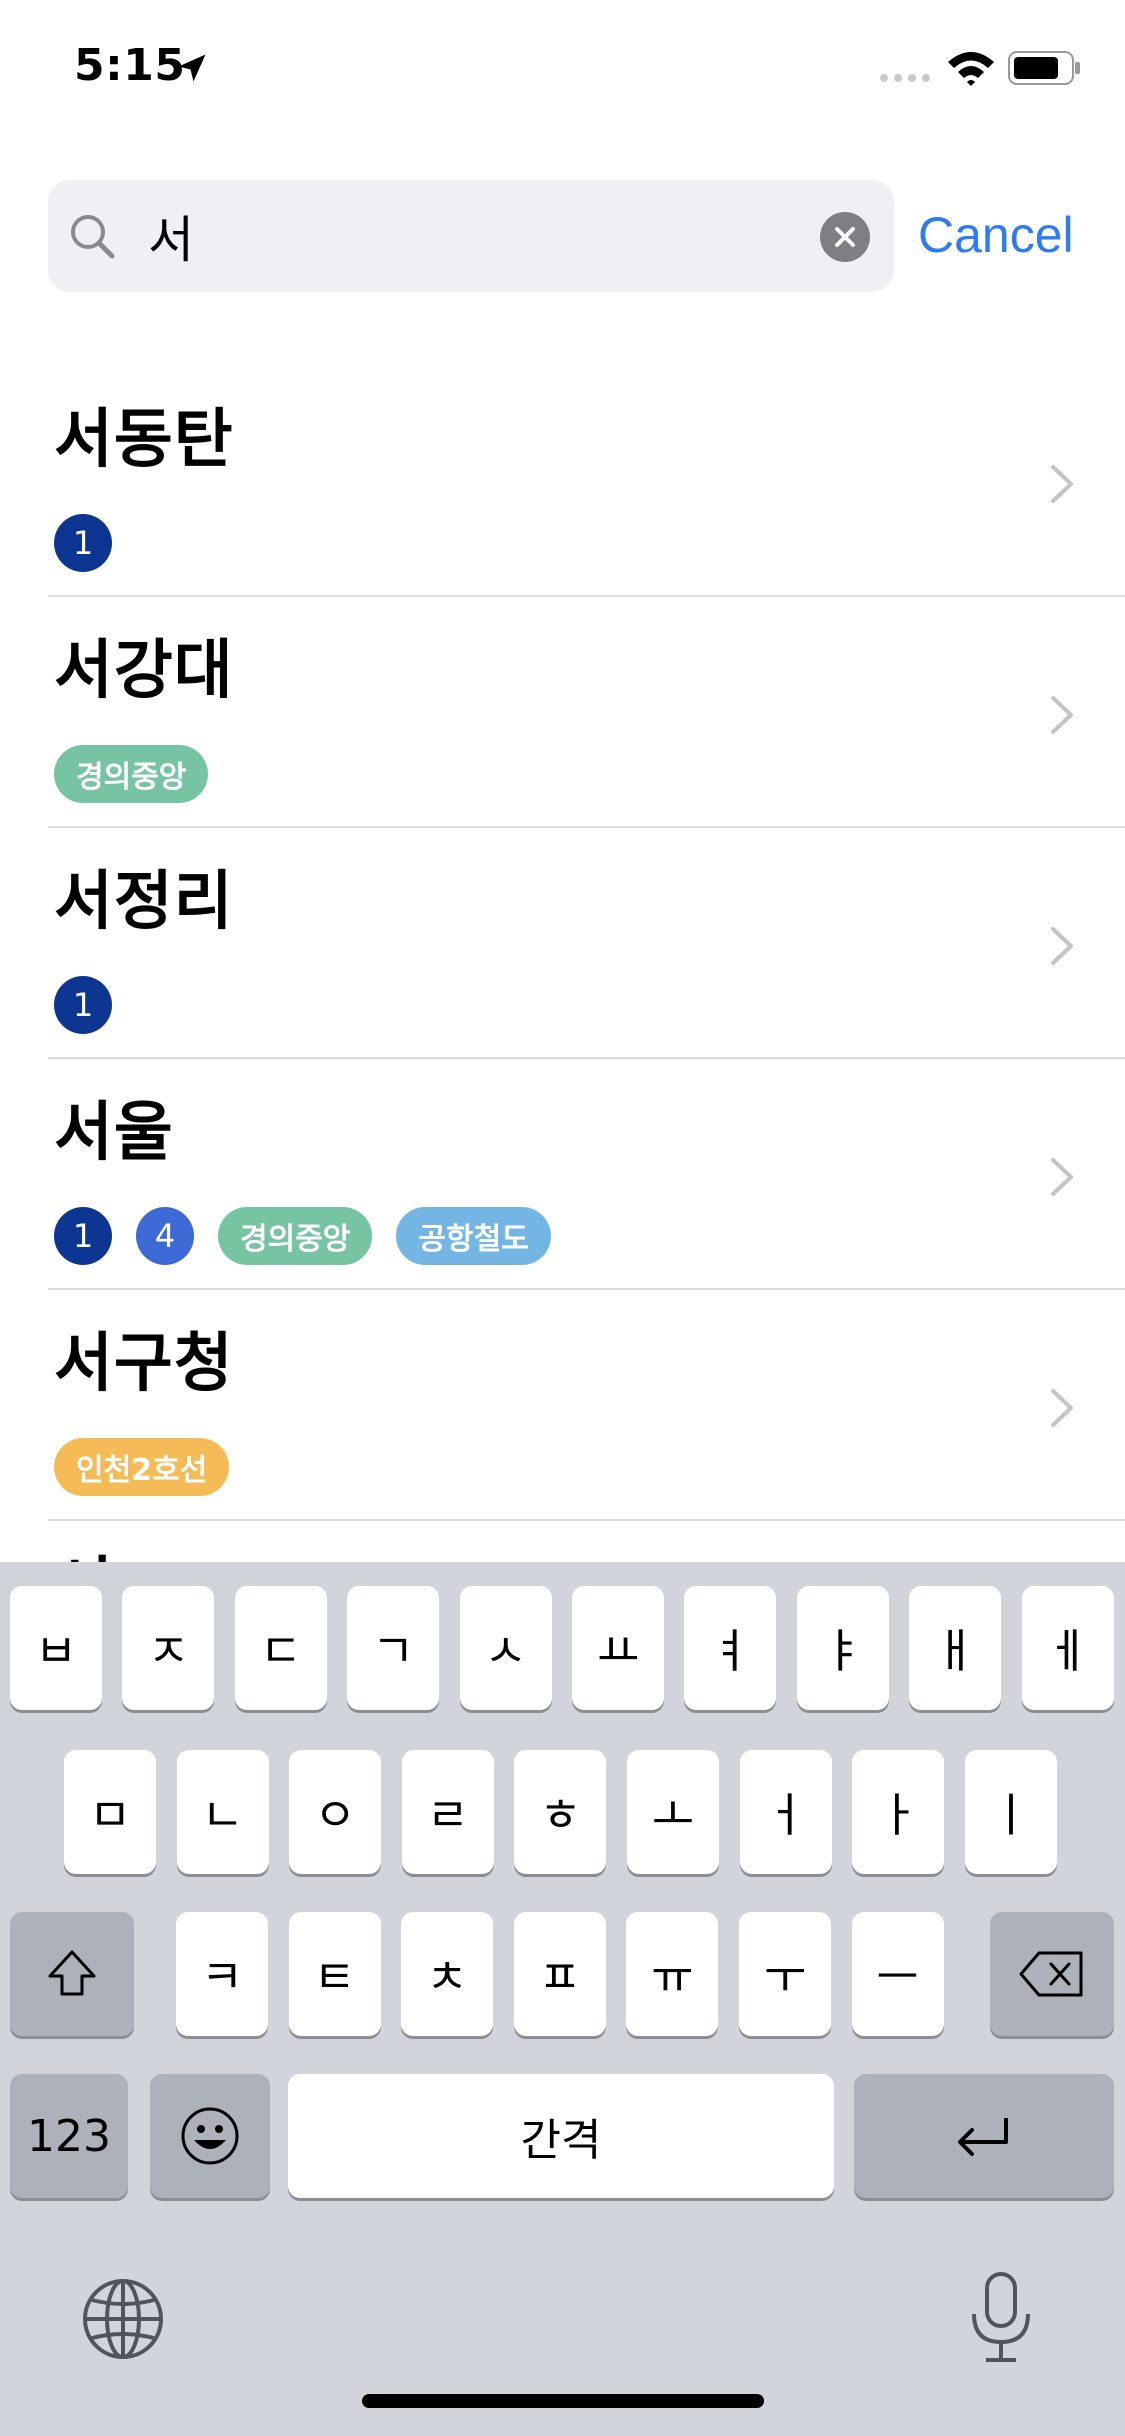 The width and height of the screenshot is (1125, 2436). Describe the element at coordinates (69, 2136) in the screenshot. I see `numbers-key: 123` at that location.